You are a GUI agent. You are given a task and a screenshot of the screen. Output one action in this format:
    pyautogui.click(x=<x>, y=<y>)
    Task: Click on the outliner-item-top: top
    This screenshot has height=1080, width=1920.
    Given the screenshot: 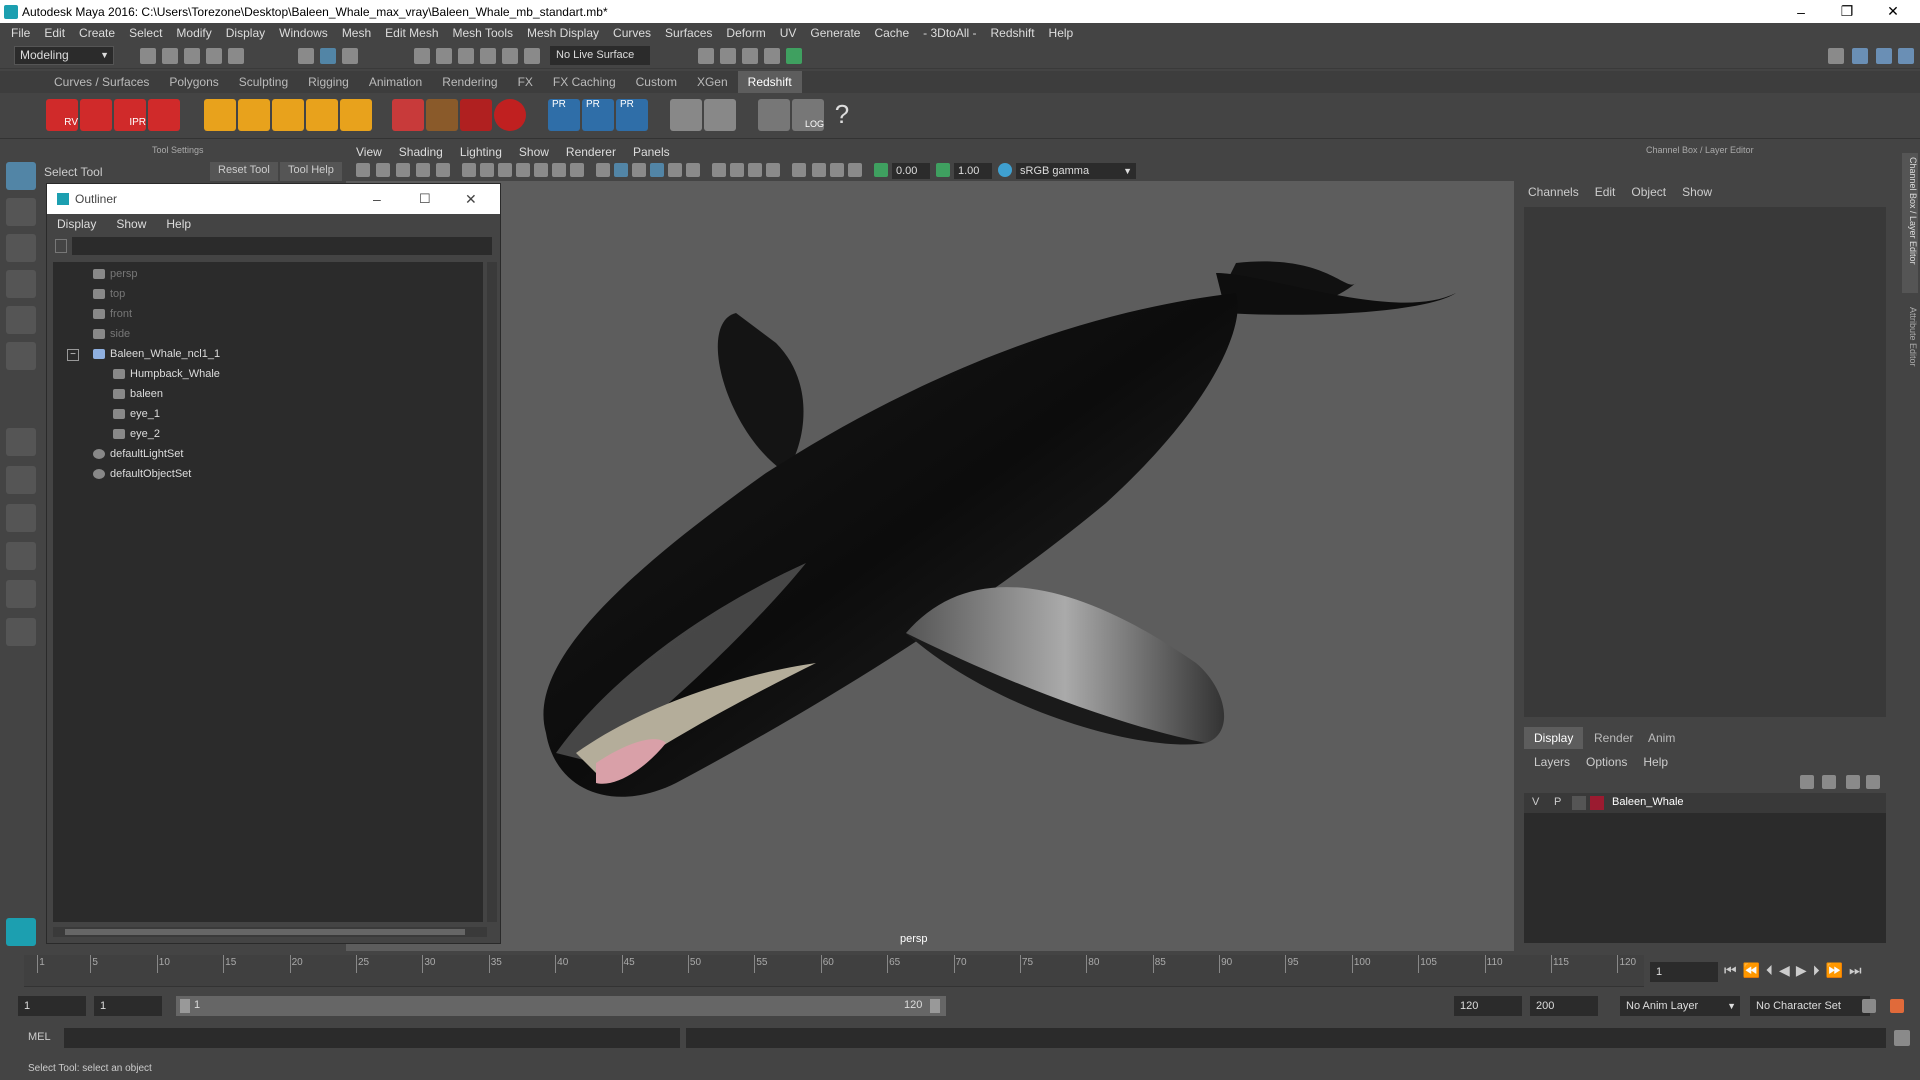 What is the action you would take?
    pyautogui.click(x=109, y=294)
    